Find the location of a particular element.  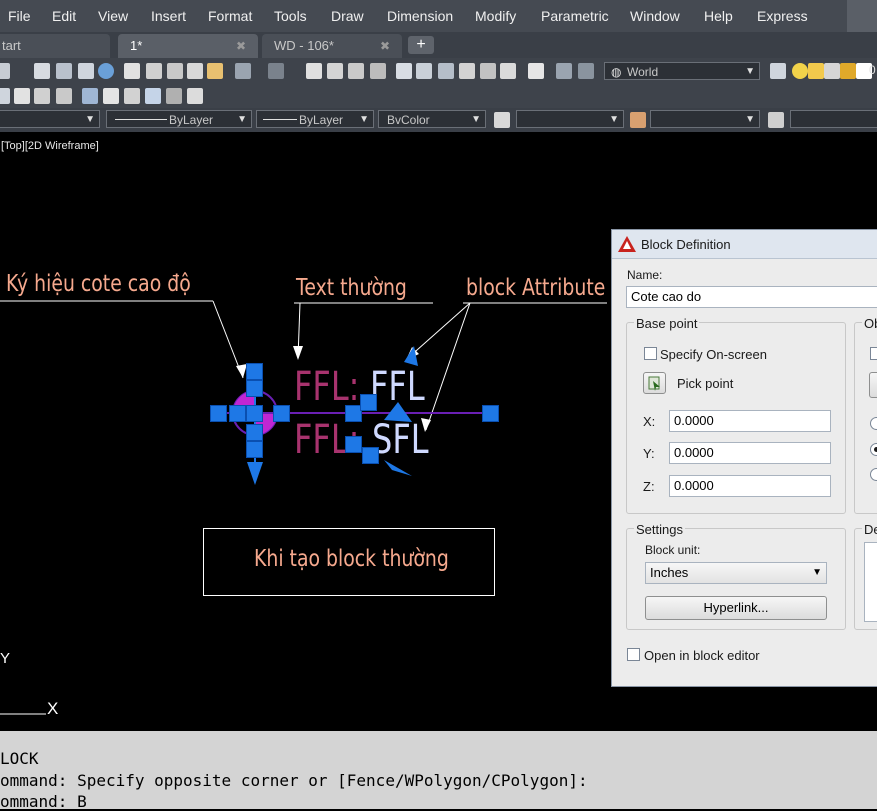

specify-onscreen-label: Specify On-screen is located at coordinates (713, 354).